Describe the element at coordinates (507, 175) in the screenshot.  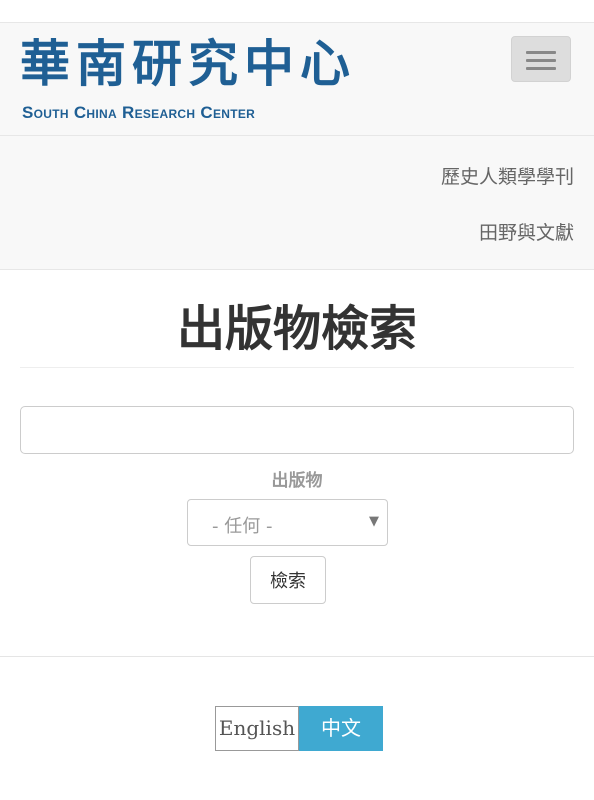
I see `nav-item-history-anthropology-journal: 歷史人類學學刊` at that location.